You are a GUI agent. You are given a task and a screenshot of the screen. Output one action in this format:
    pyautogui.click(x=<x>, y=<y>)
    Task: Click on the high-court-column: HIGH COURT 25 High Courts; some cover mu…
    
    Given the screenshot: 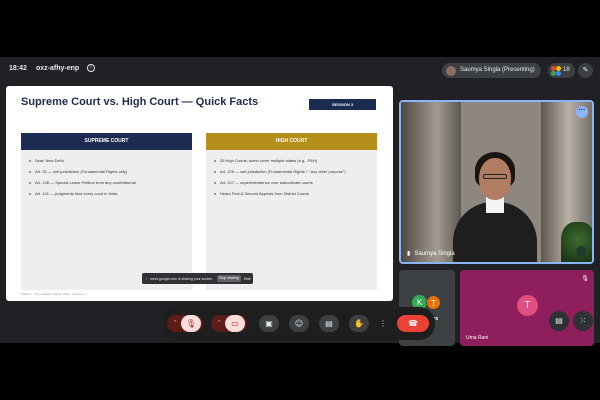 What is the action you would take?
    pyautogui.click(x=291, y=211)
    